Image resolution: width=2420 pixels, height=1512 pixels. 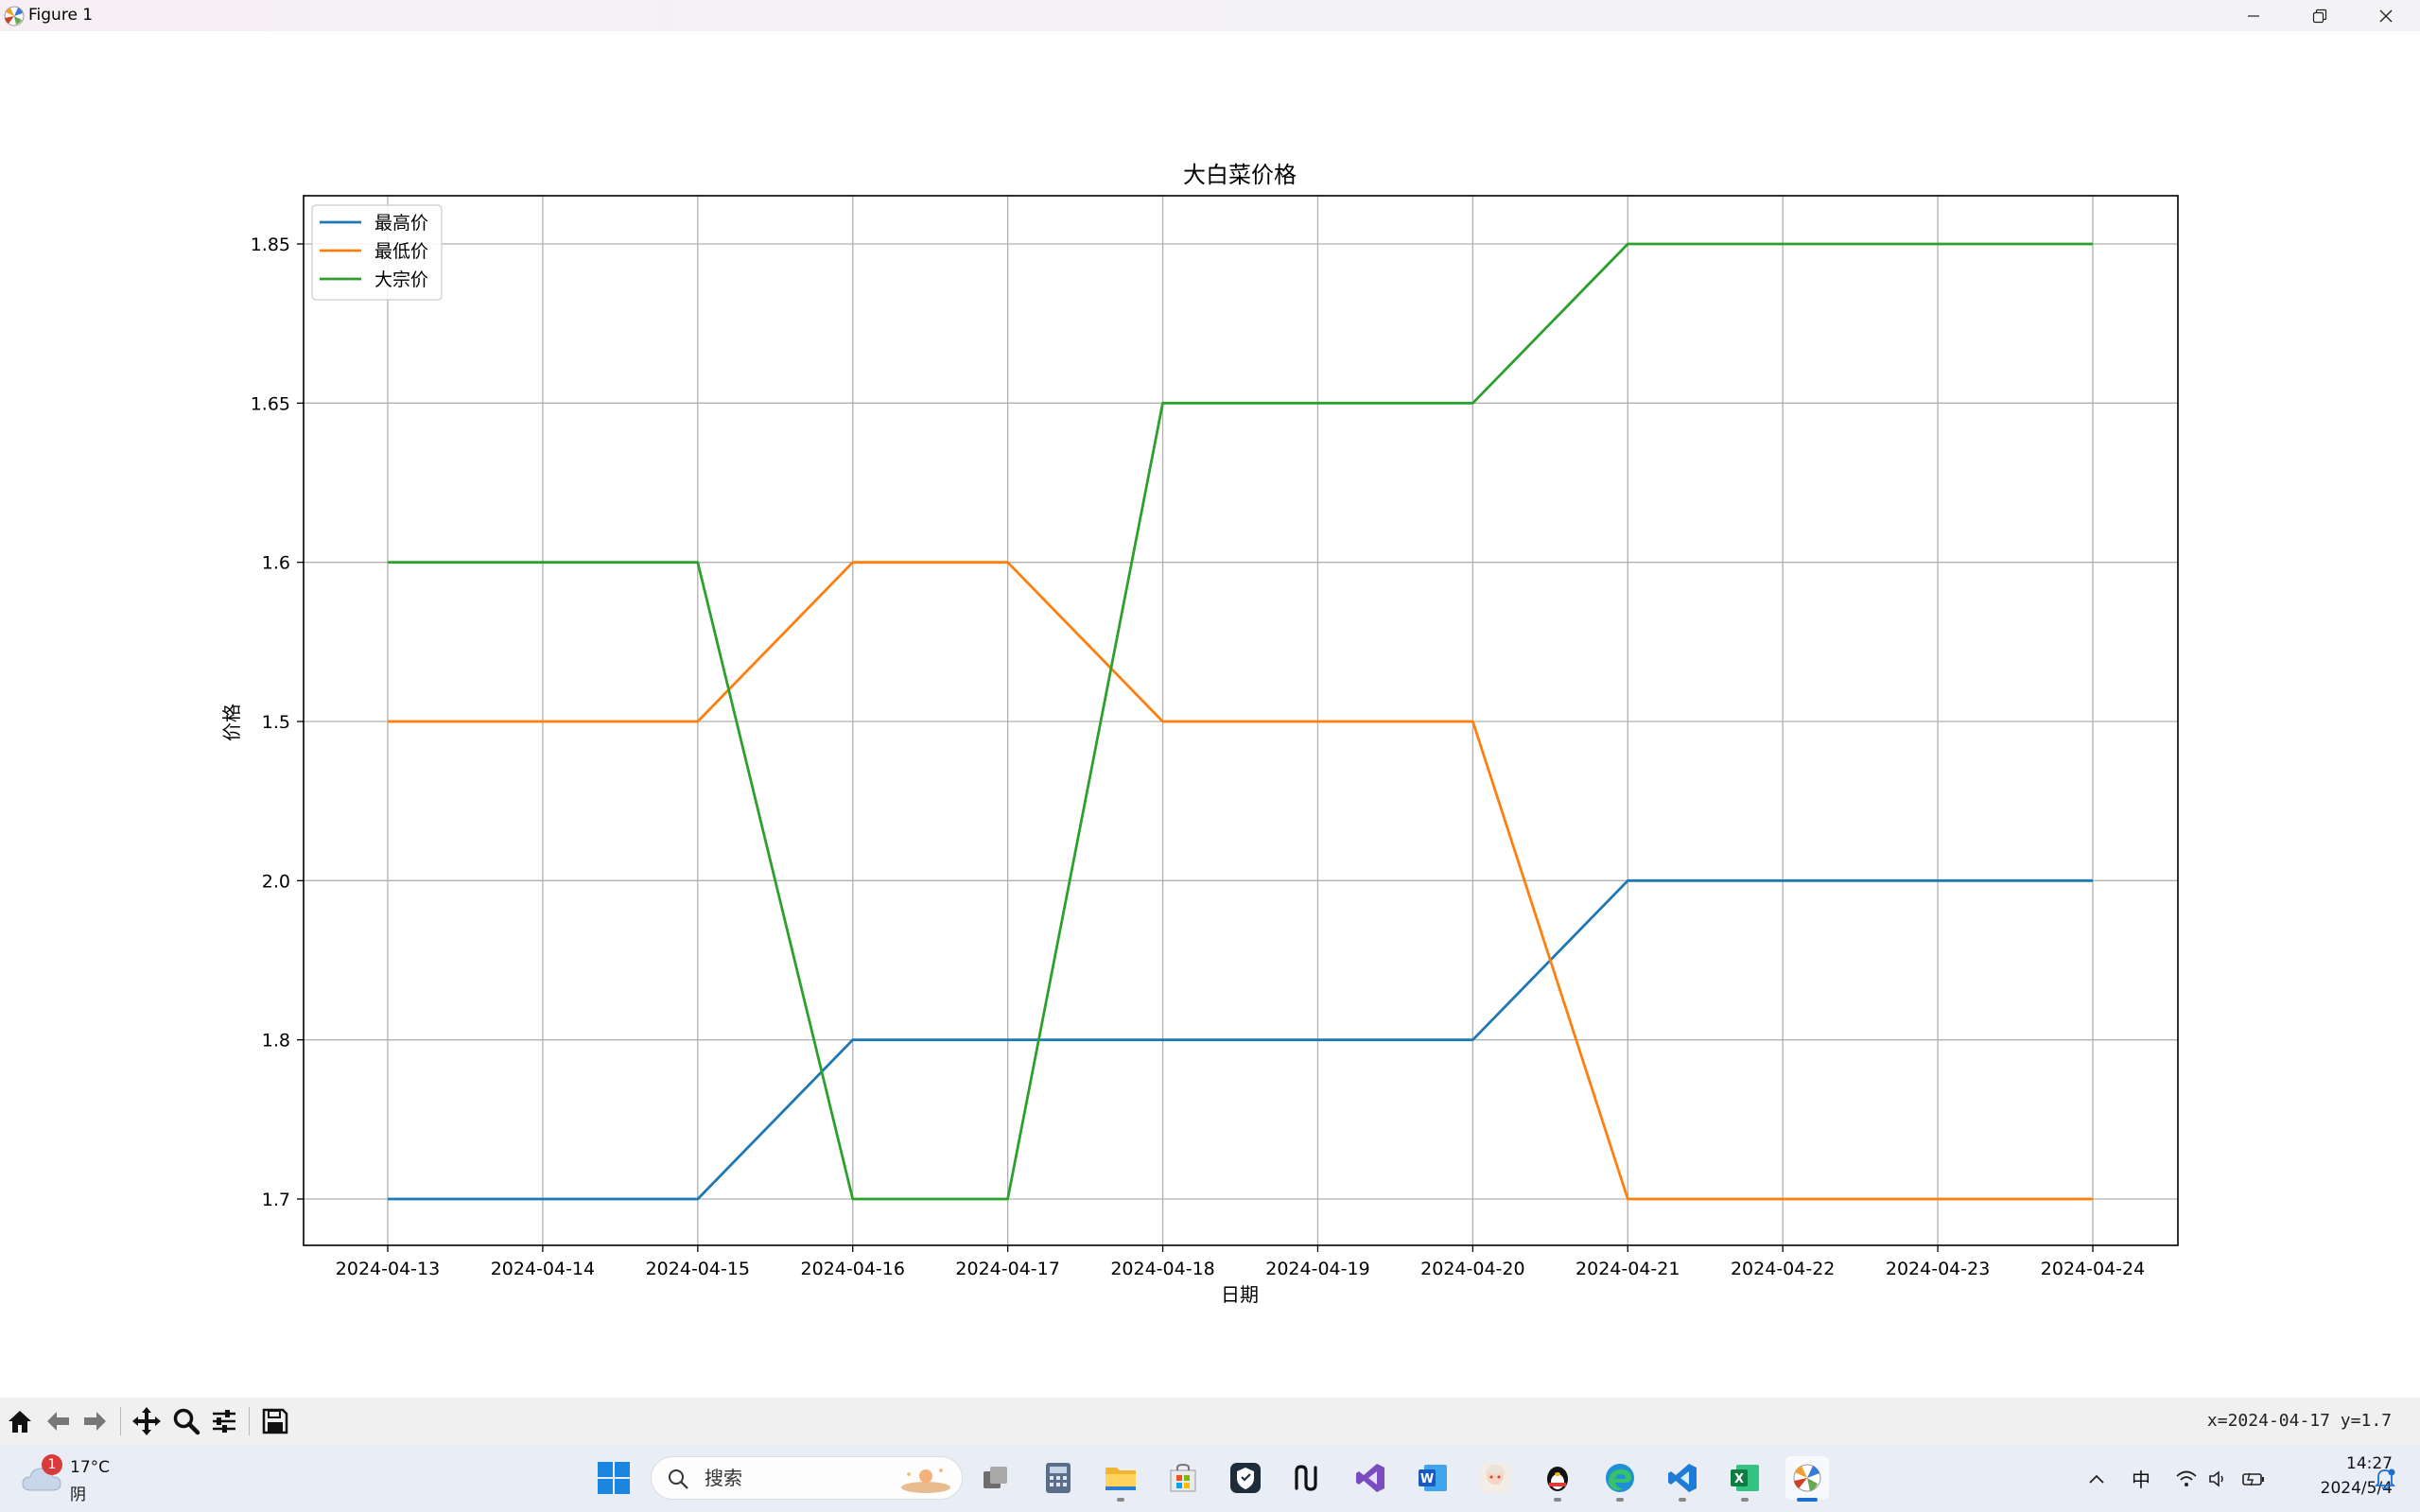 What do you see at coordinates (2141, 1478) in the screenshot?
I see `ime-indicator: 中` at bounding box center [2141, 1478].